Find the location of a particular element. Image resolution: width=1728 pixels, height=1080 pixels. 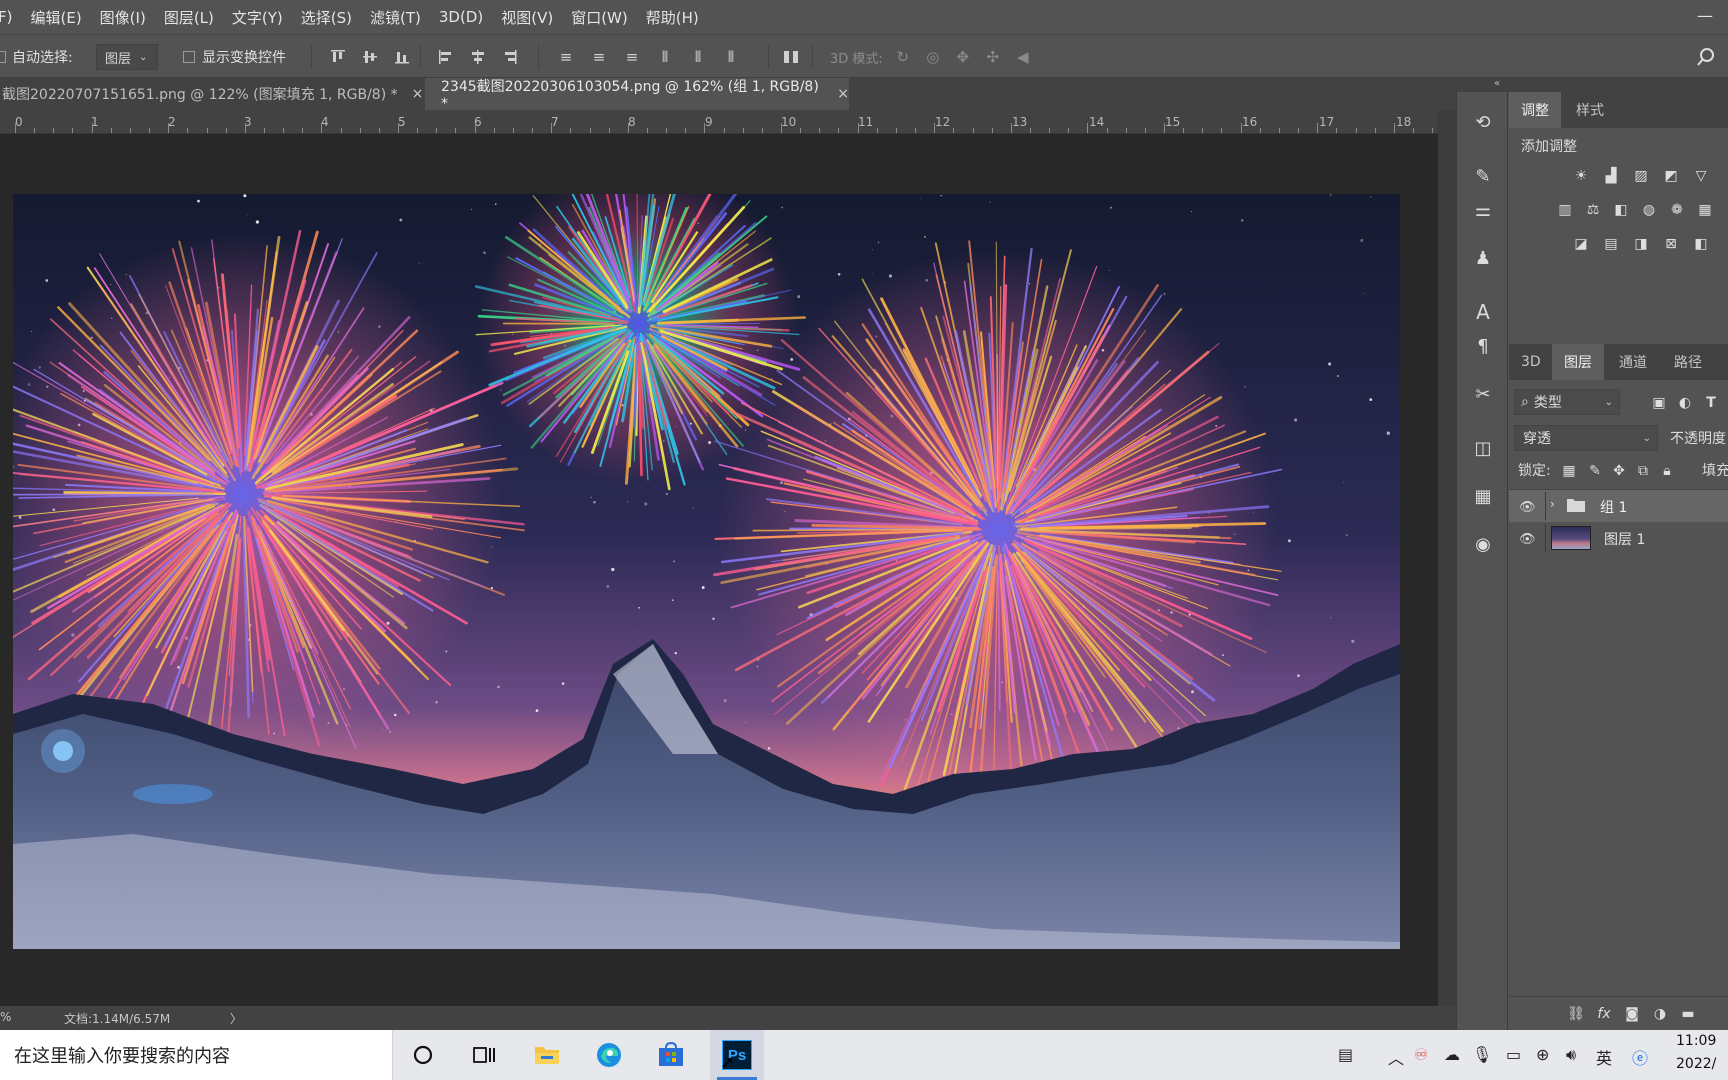

tab-styles: 样式 is located at coordinates (1590, 110).